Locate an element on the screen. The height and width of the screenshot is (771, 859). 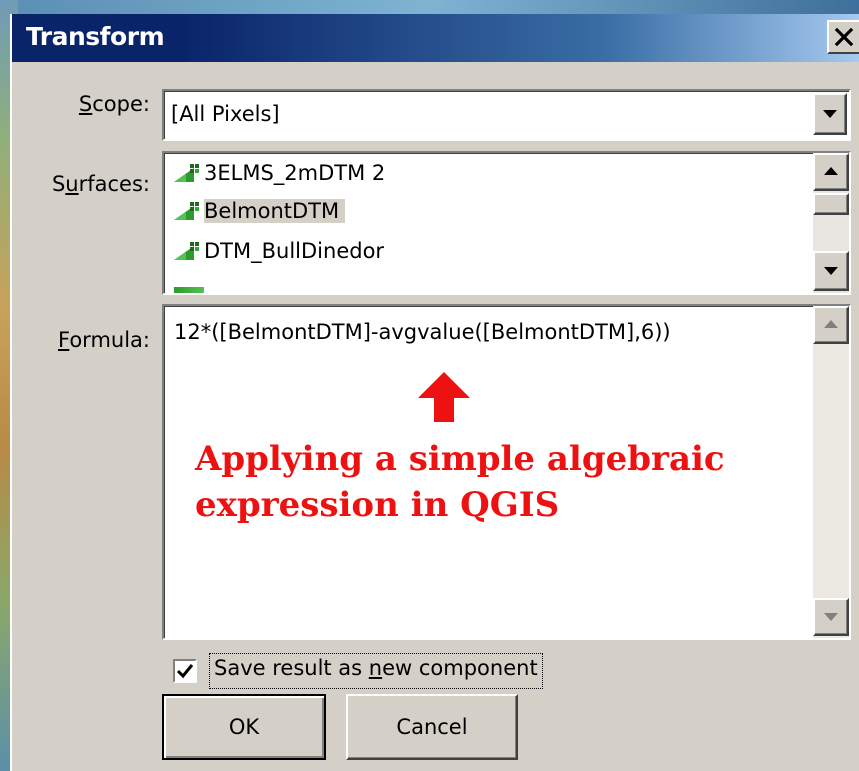
checkmark-icon is located at coordinates (185, 671).